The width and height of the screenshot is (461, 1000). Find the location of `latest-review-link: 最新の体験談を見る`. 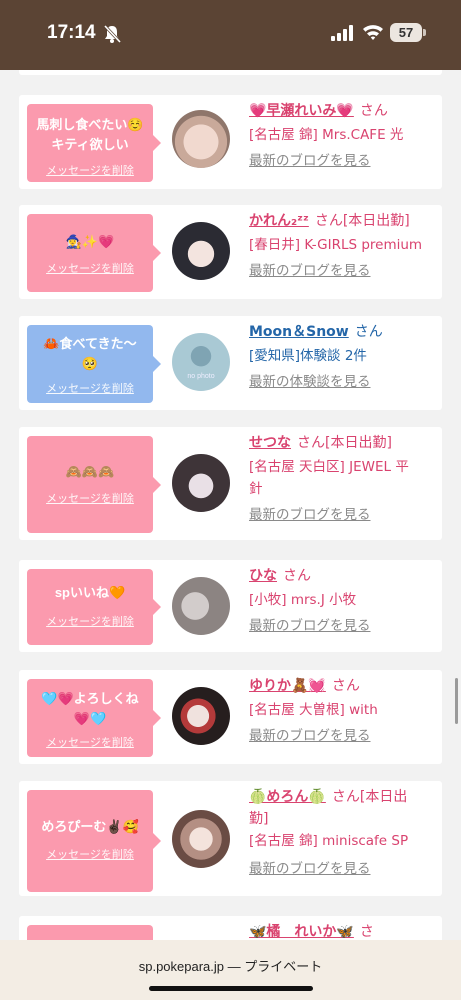

latest-review-link: 最新の体験談を見る is located at coordinates (344, 382).